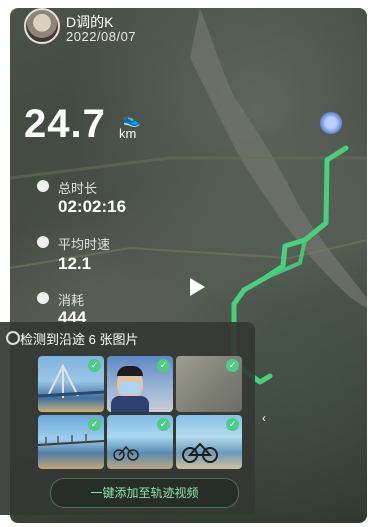 The width and height of the screenshot is (376, 527). What do you see at coordinates (71, 300) in the screenshot?
I see `calories-label: 消耗` at bounding box center [71, 300].